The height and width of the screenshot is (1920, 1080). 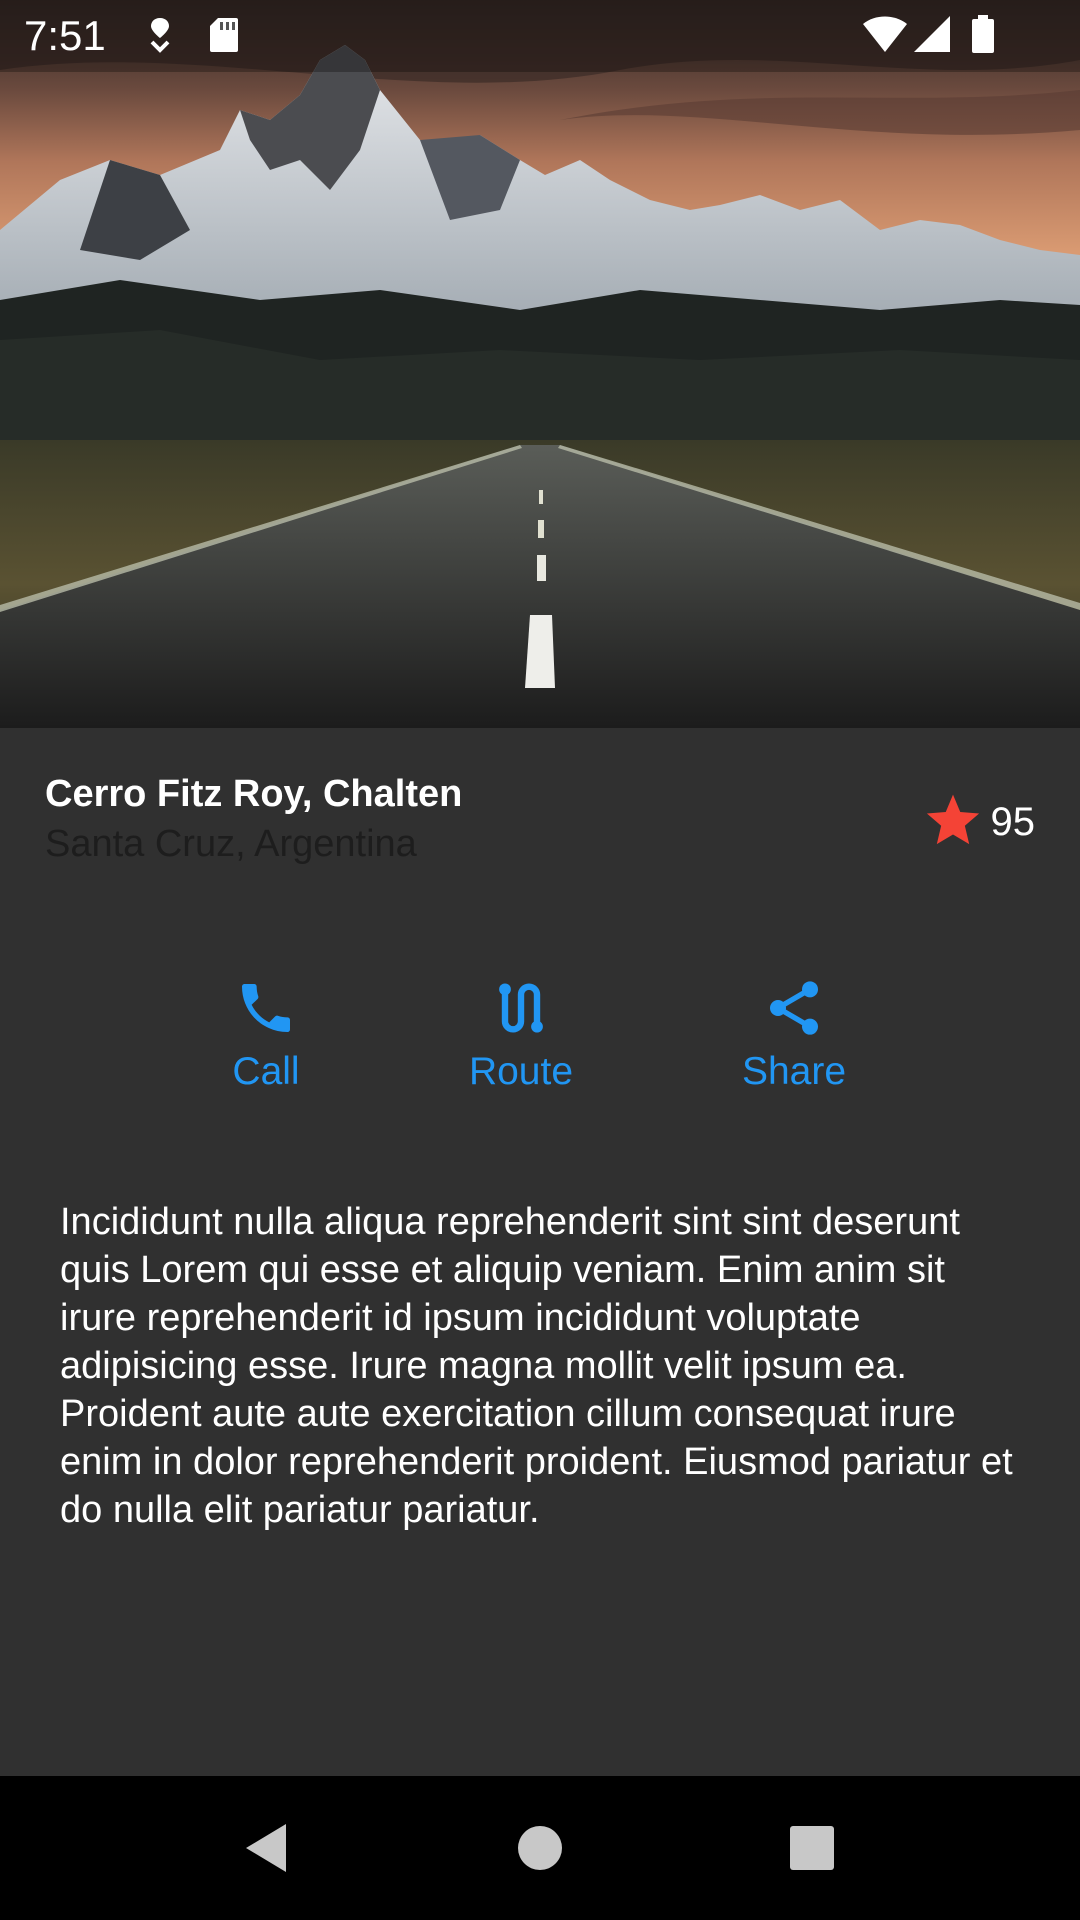 What do you see at coordinates (65, 35) in the screenshot?
I see `status-time: 7:51` at bounding box center [65, 35].